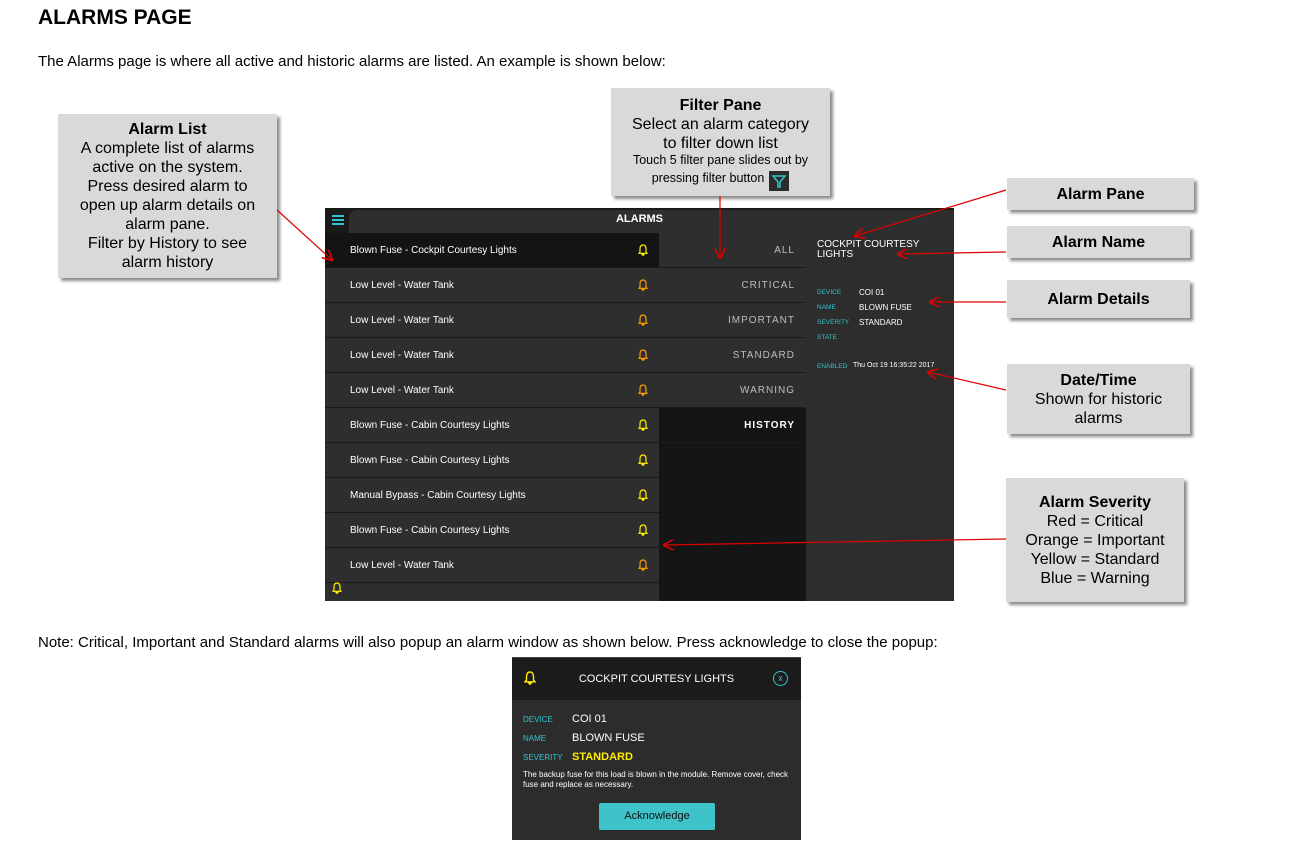 The width and height of the screenshot is (1307, 862). Describe the element at coordinates (827, 337) in the screenshot. I see `state-key: STATE` at that location.